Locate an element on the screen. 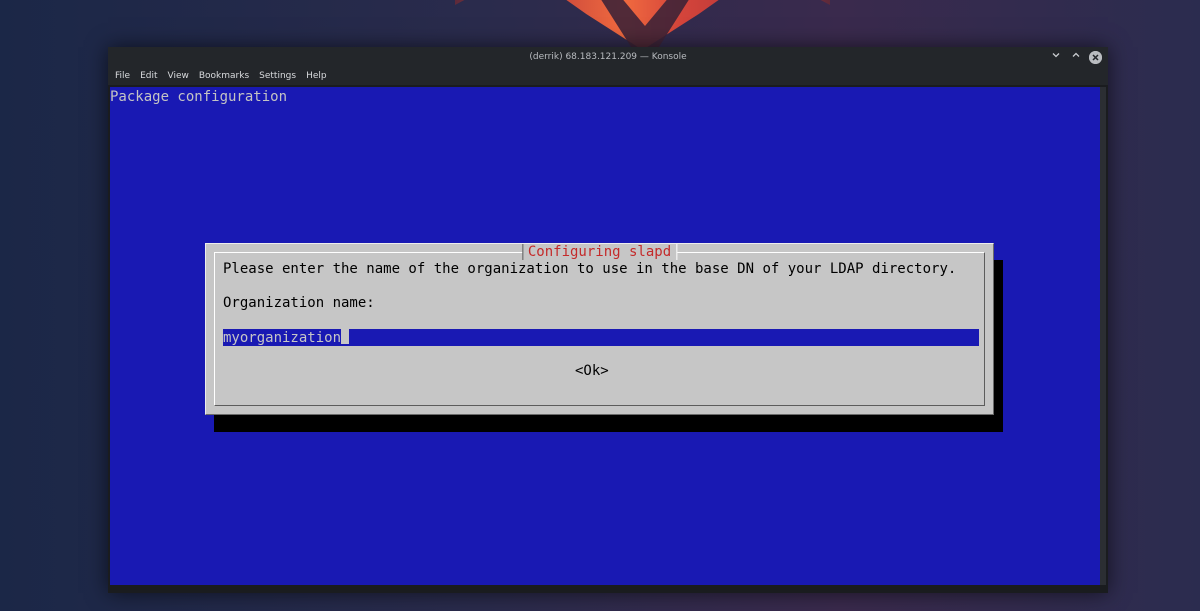 Image resolution: width=1200 pixels, height=611 pixels. menu-file: File is located at coordinates (122, 76).